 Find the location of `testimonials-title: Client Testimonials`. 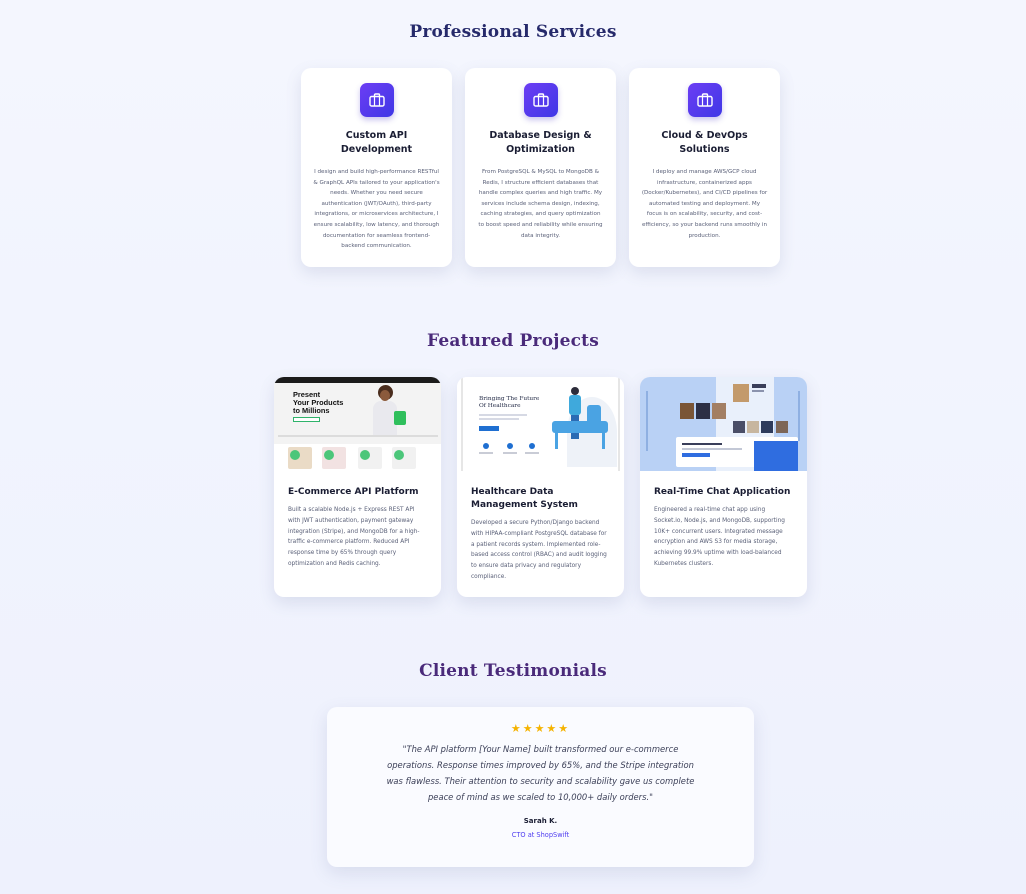

testimonials-title: Client Testimonials is located at coordinates (513, 671).